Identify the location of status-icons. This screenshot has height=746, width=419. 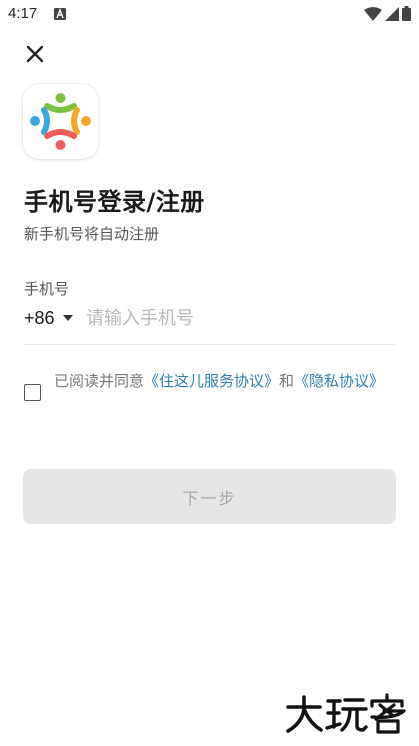
(387, 13).